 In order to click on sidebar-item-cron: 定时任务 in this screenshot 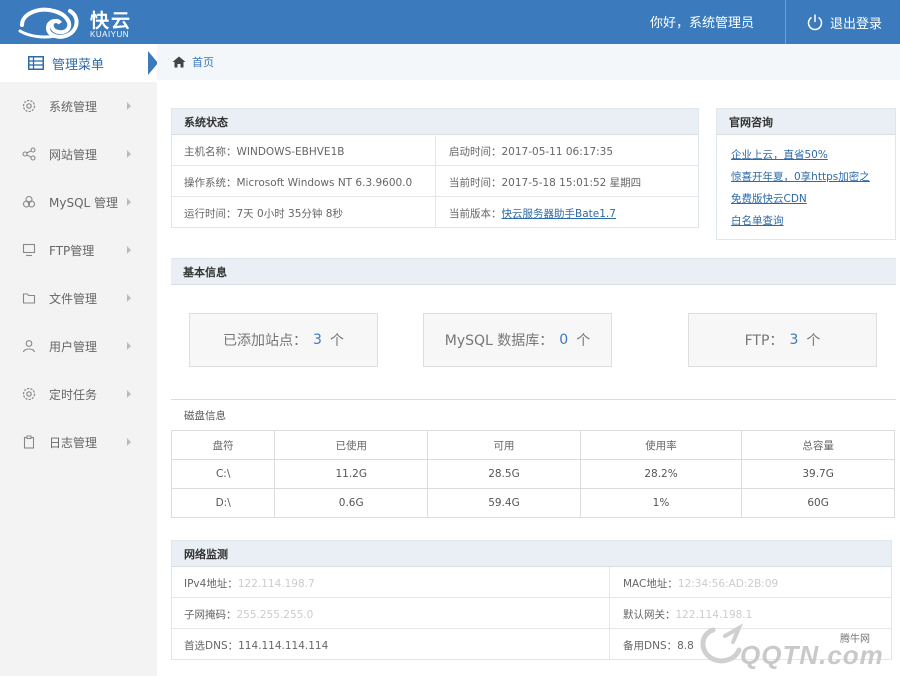, I will do `click(78, 394)`.